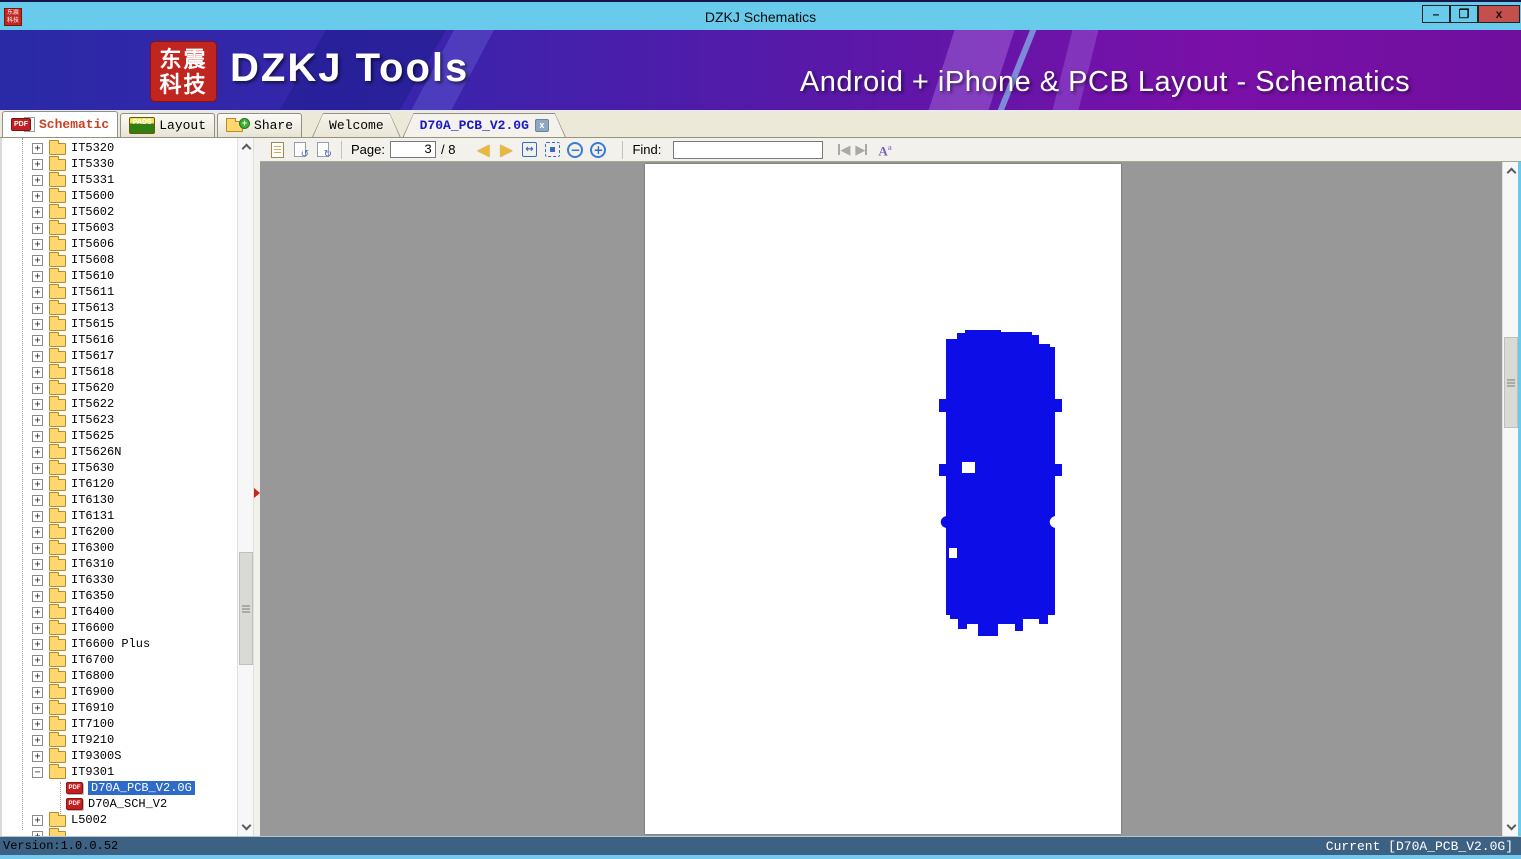  Describe the element at coordinates (119, 180) in the screenshot. I see `tree-item-folder: + IT5331` at that location.